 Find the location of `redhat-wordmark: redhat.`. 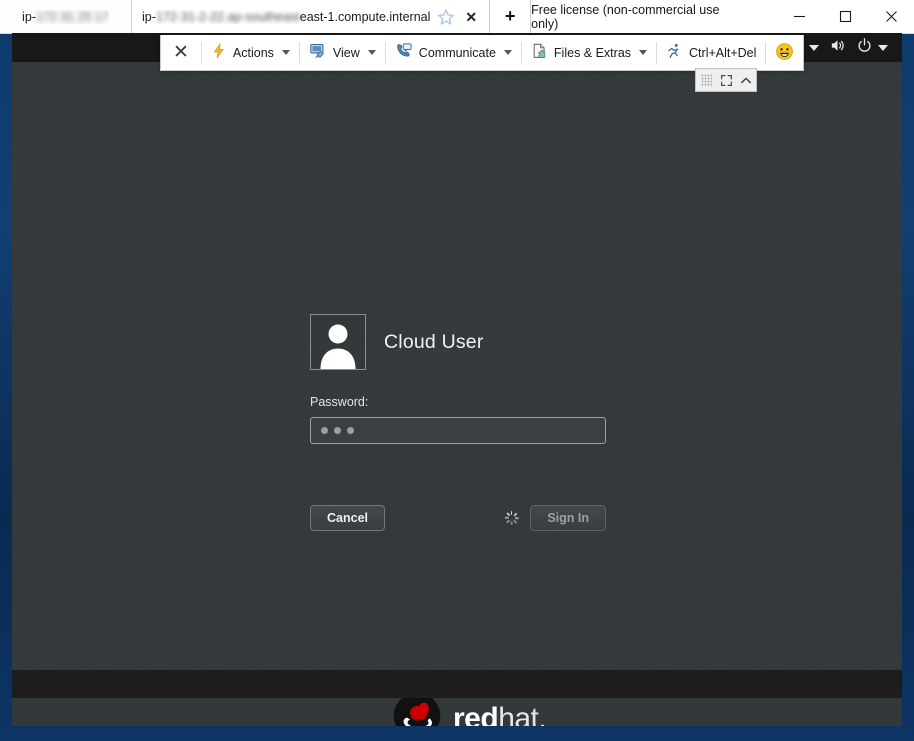

redhat-wordmark: redhat. is located at coordinates (500, 714).